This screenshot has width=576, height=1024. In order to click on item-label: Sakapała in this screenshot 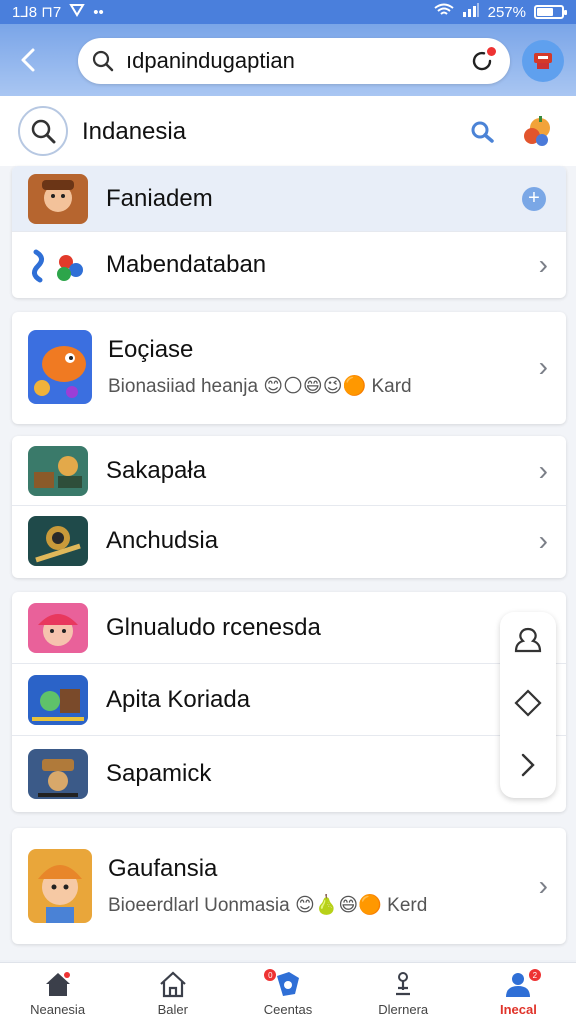, I will do `click(156, 470)`.